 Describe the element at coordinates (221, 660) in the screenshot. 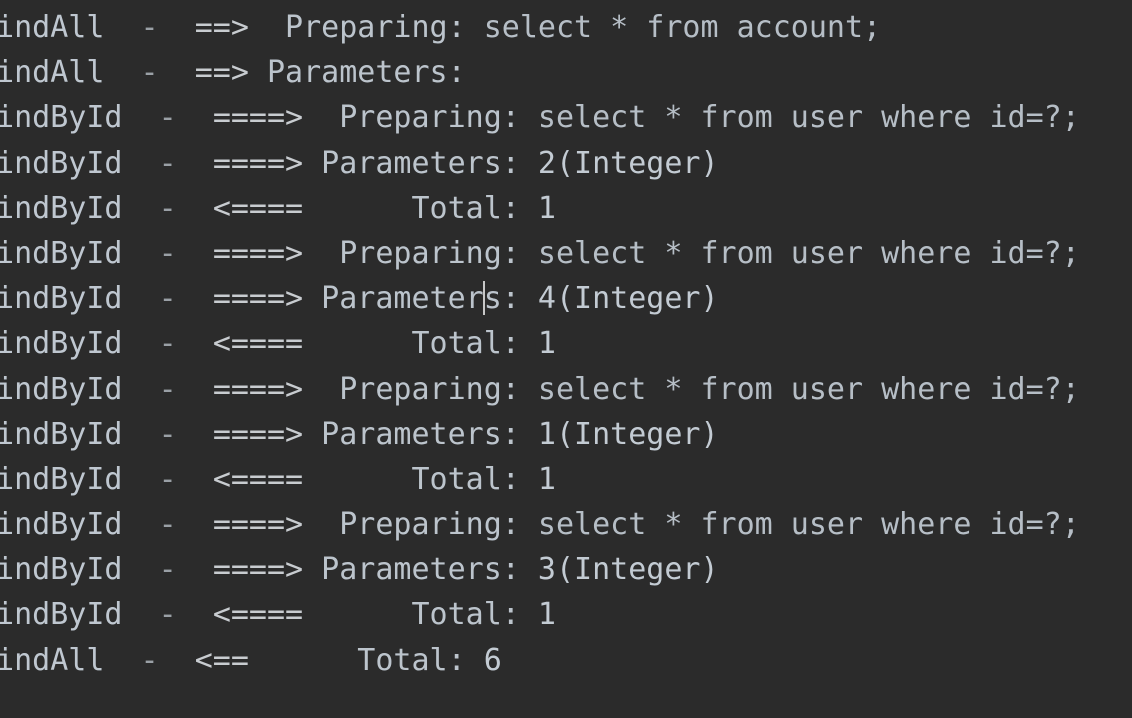

I see `log-line-arrow: <==` at that location.